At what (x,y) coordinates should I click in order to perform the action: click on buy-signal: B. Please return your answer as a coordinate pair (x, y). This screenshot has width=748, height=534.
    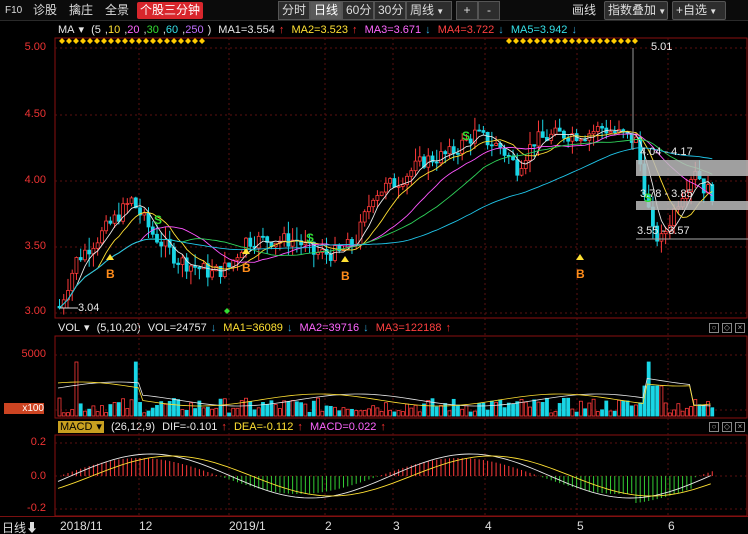
    Looking at the image, I should click on (246, 268).